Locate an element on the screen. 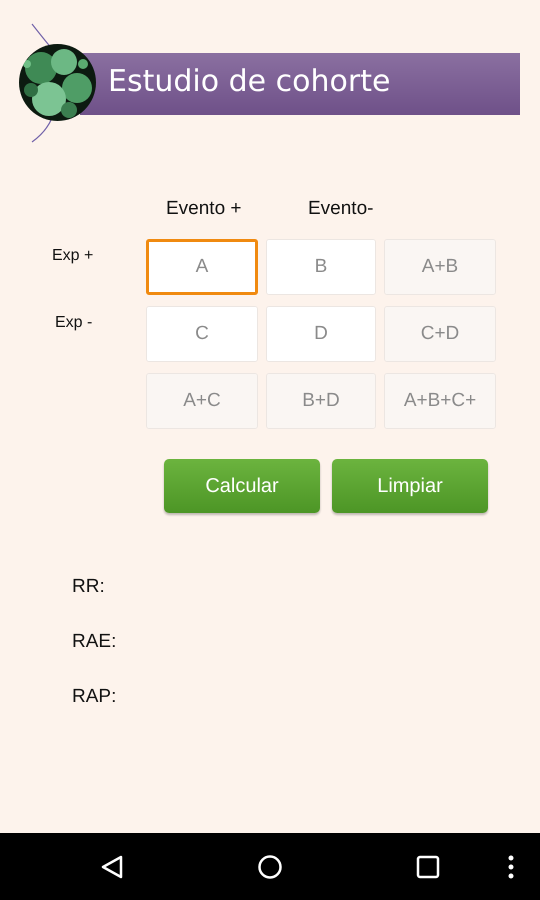 The height and width of the screenshot is (900, 540). input-field: A is located at coordinates (202, 267).